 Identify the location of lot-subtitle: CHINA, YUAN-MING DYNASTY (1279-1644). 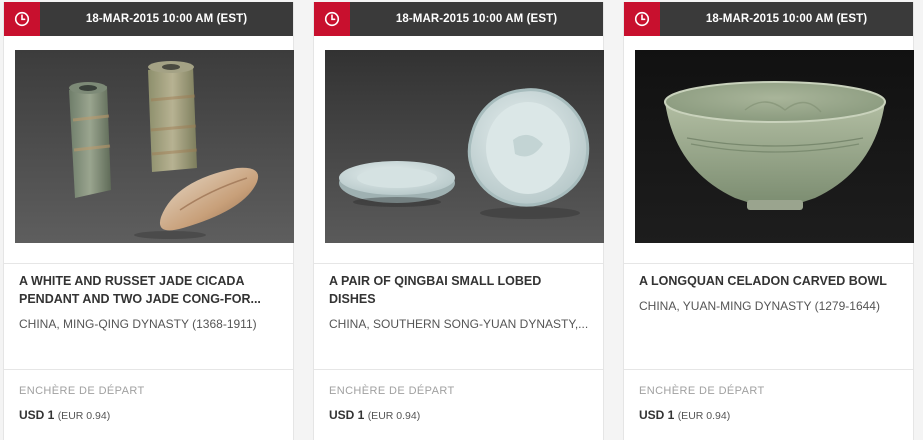
(759, 306).